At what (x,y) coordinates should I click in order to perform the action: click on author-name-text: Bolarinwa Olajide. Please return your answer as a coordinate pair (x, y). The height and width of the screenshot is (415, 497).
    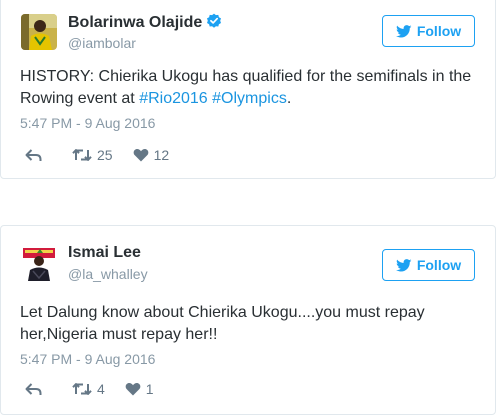
    Looking at the image, I should click on (135, 22).